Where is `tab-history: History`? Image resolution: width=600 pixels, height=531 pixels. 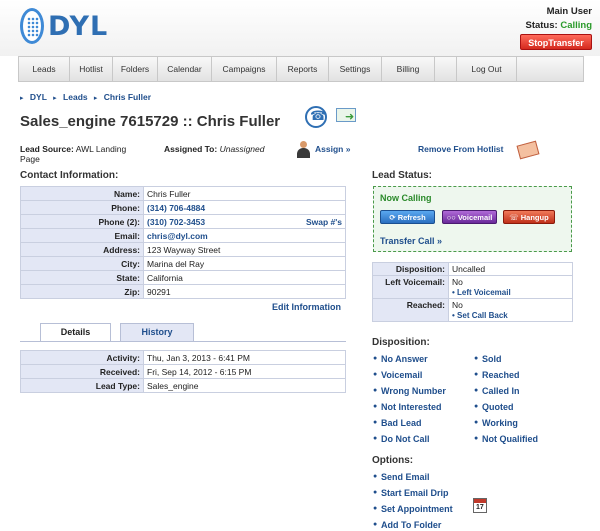 tab-history: History is located at coordinates (157, 332).